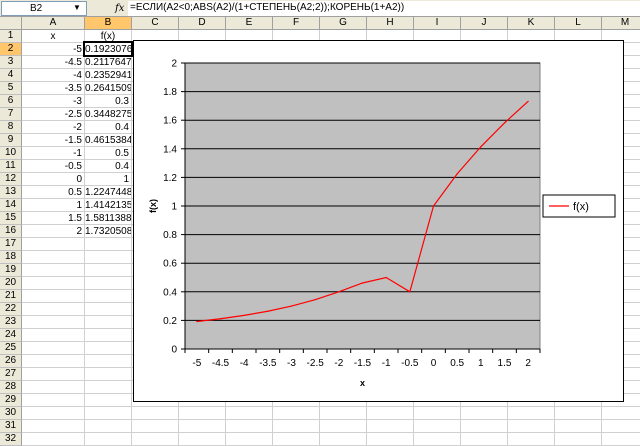  What do you see at coordinates (174, 64) in the screenshot?
I see `y-tick-label: 2` at bounding box center [174, 64].